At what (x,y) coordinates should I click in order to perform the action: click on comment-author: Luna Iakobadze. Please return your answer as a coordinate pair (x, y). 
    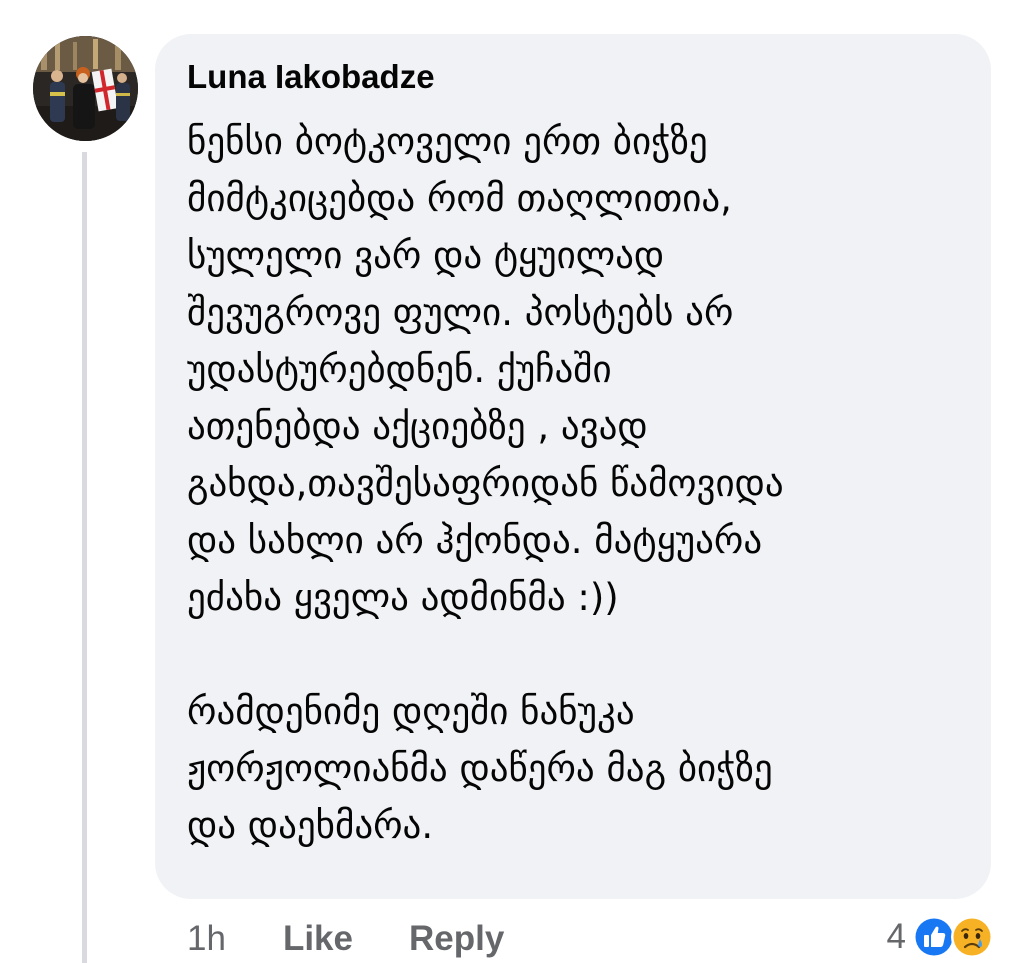
    Looking at the image, I should click on (311, 77).